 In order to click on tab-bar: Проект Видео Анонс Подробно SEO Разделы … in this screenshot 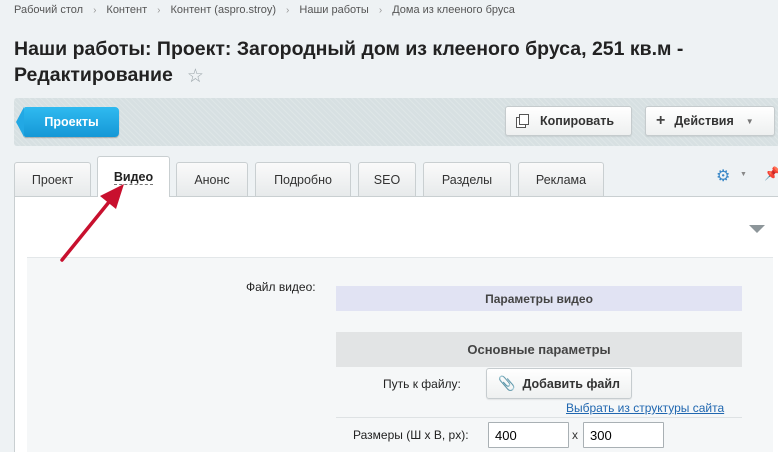, I will do `click(396, 176)`.